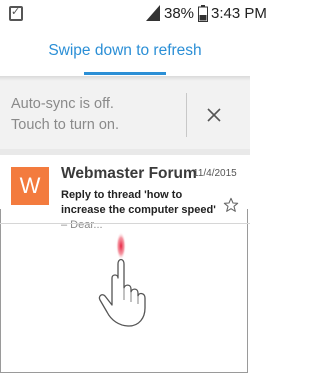 The image size is (320, 375). What do you see at coordinates (65, 115) in the screenshot?
I see `autosync-message: Auto-sync is off. Touch to turn on.` at bounding box center [65, 115].